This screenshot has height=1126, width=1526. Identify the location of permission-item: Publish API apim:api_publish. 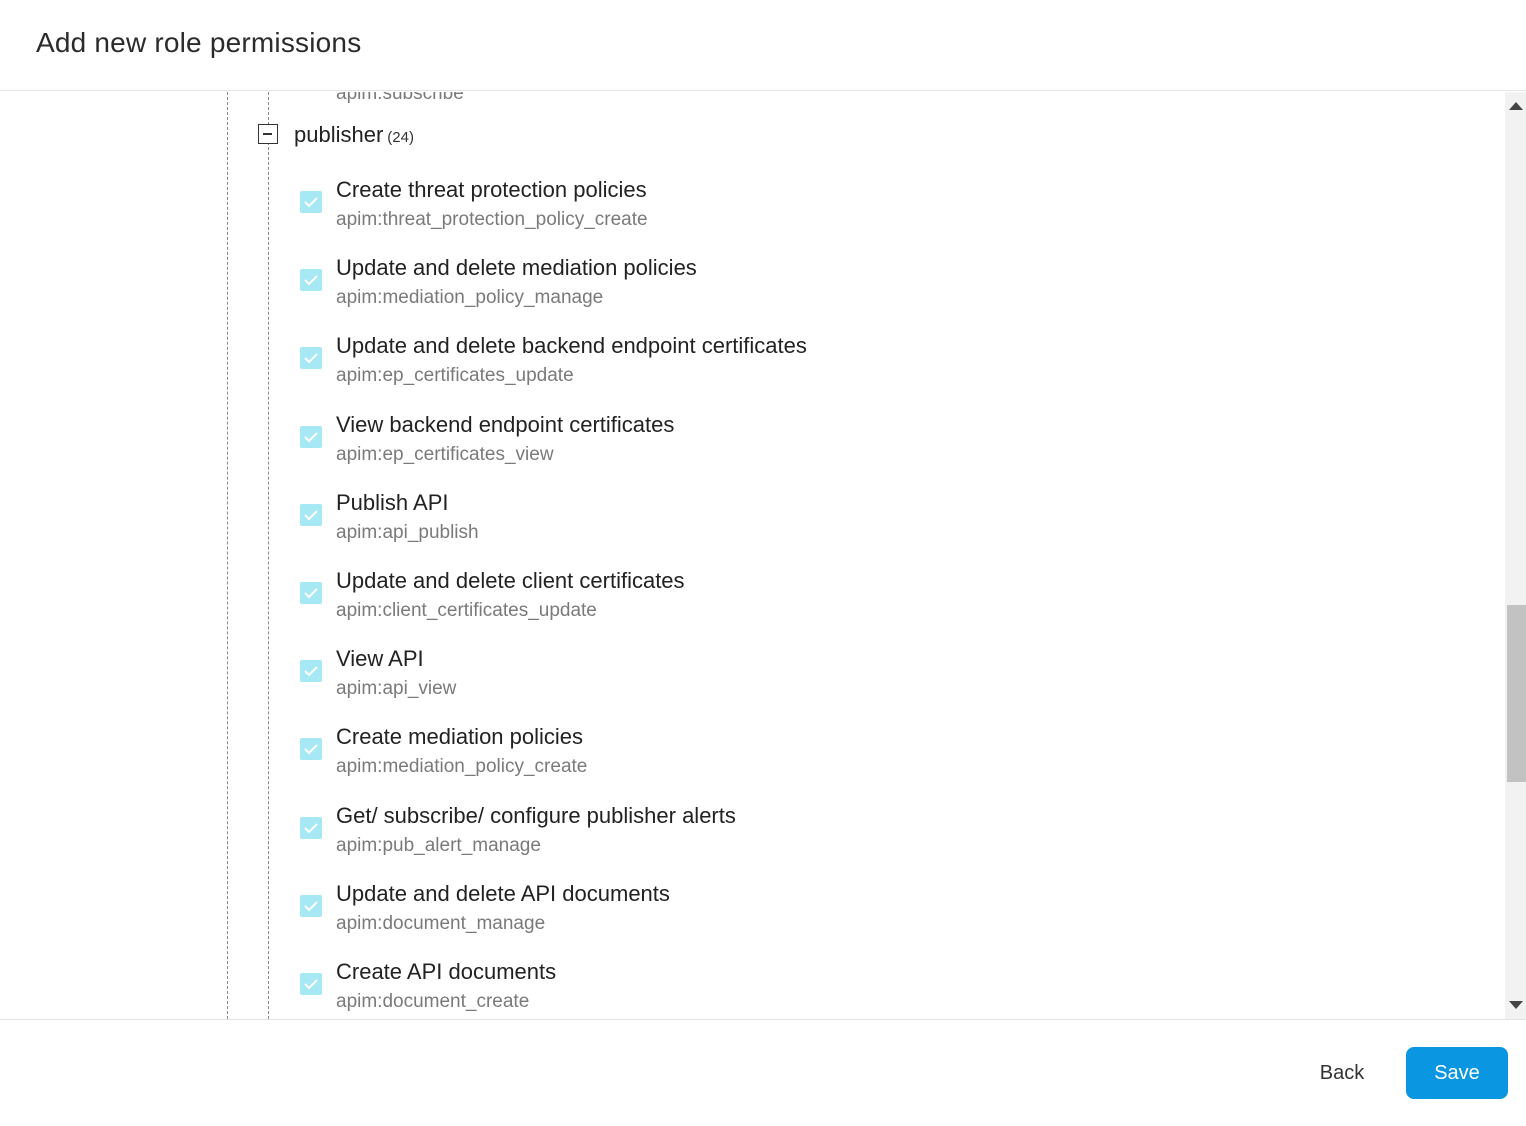
(750, 525).